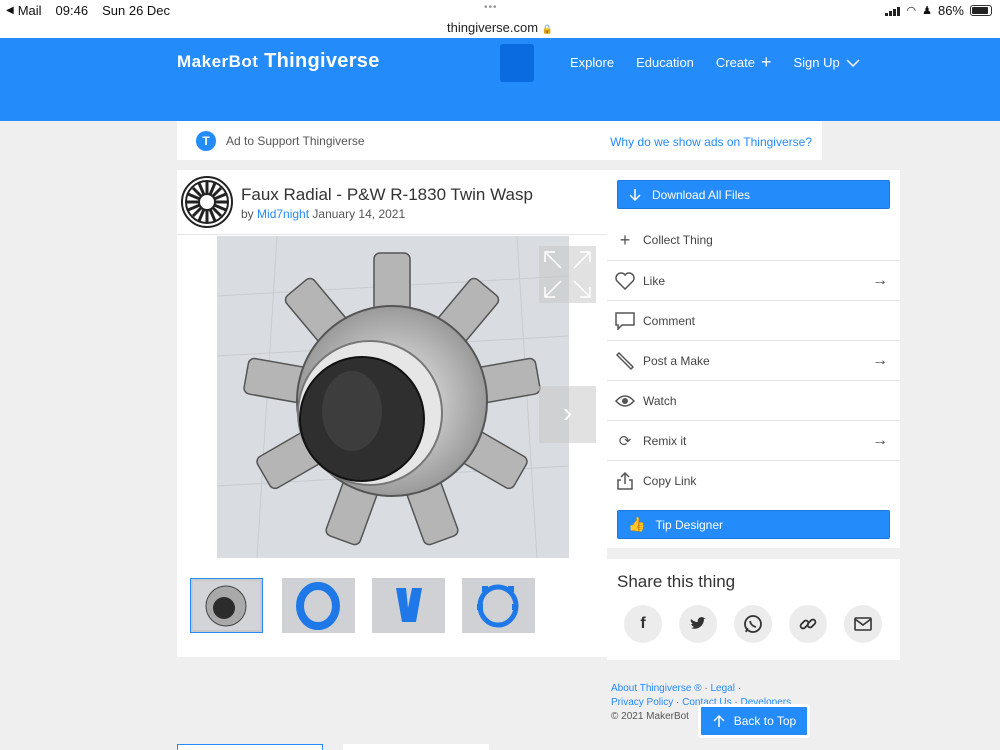  I want to click on comment-icon, so click(625, 321).